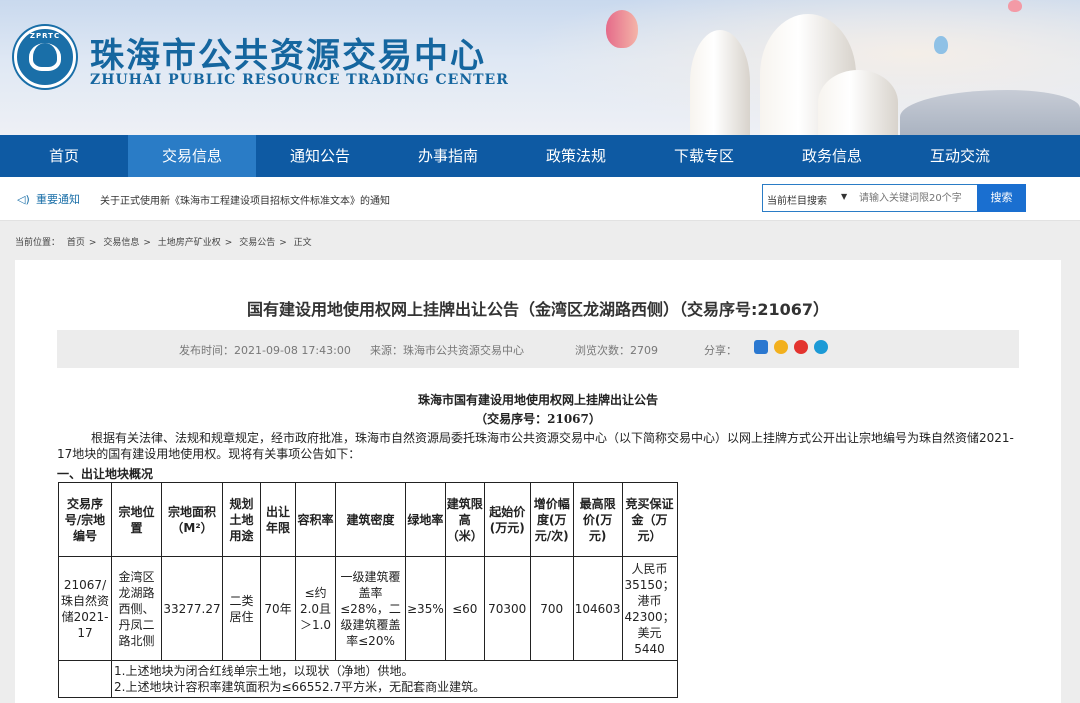 This screenshot has width=1080, height=703. Describe the element at coordinates (136, 608) in the screenshot. I see `table-cell: 金湾区龙湖路西侧、丹凤二路北侧` at that location.